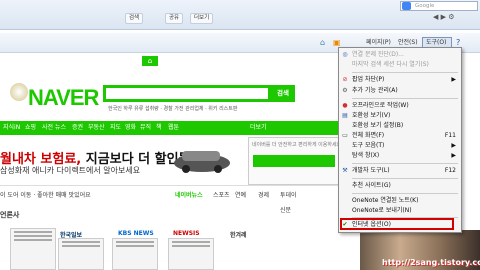 This screenshot has height=270, width=480. I want to click on dev-tools-icon: ⚒, so click(345, 170).